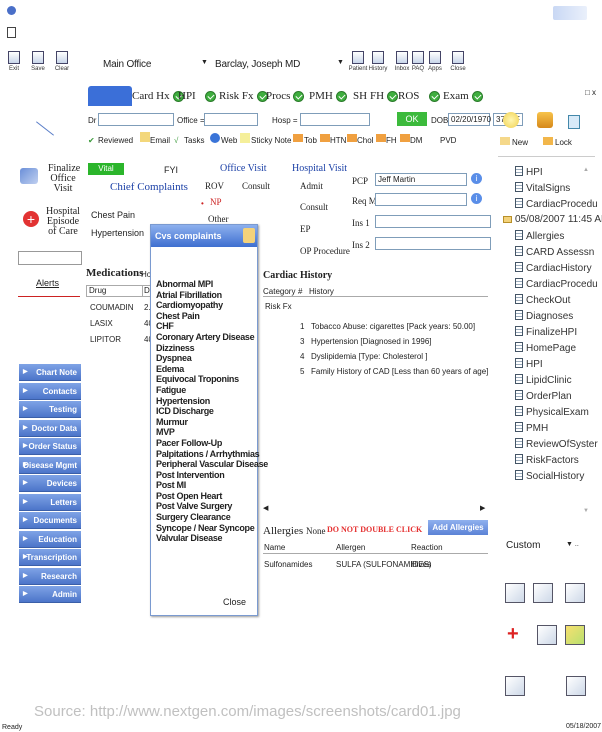 The image size is (602, 732). Describe the element at coordinates (523, 545) in the screenshot. I see `custom-select: Custom` at that location.